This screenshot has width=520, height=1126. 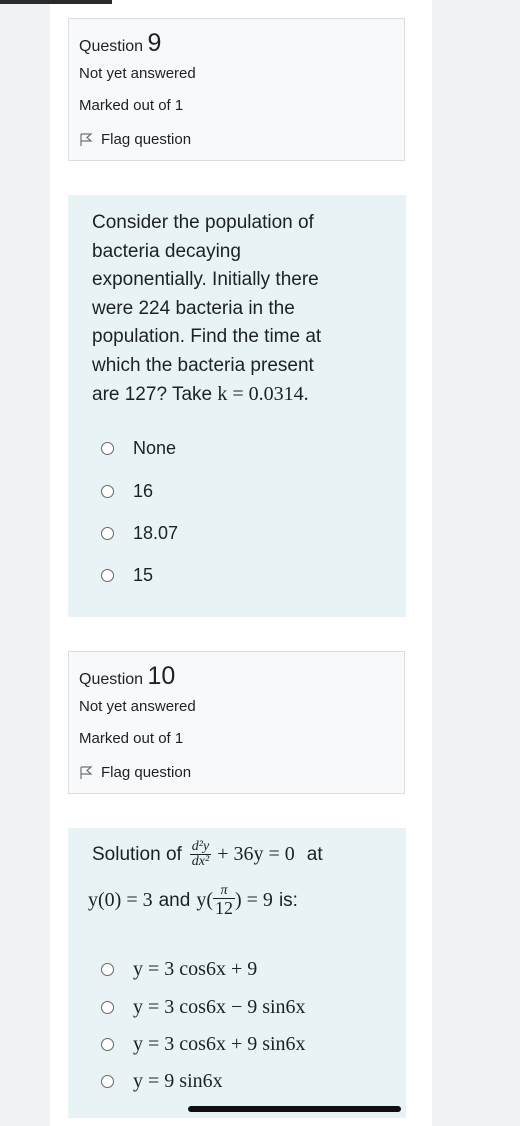 I want to click on question-9-title: Question 9, so click(x=120, y=43).